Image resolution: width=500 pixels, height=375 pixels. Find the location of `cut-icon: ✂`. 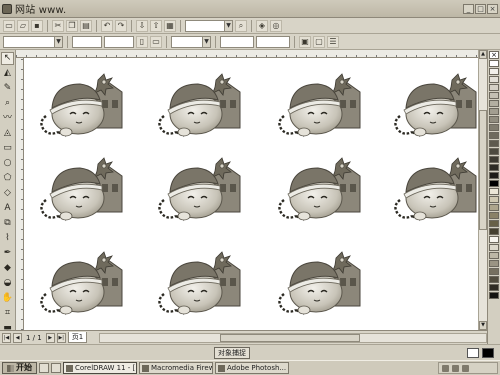

cut-icon: ✂ is located at coordinates (58, 25).